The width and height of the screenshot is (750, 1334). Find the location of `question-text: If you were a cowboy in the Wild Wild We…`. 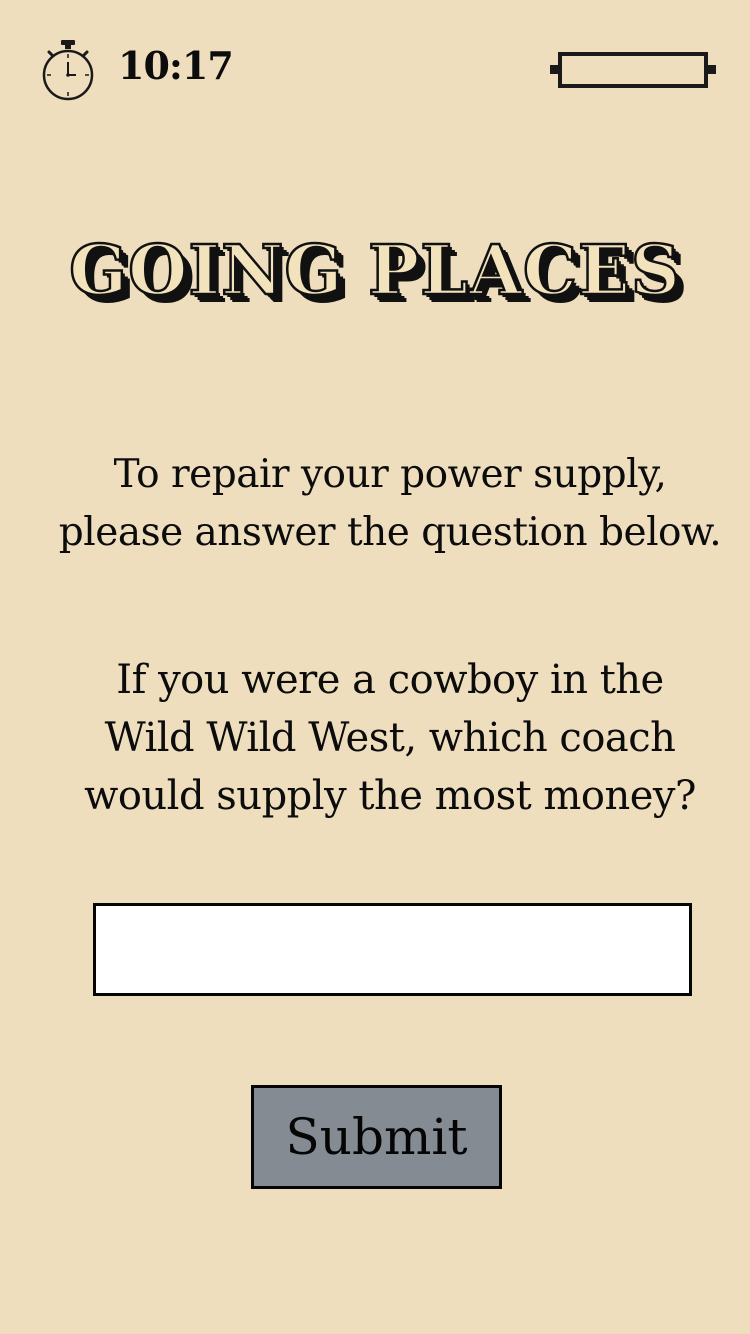

question-text: If you were a cowboy in the Wild Wild We… is located at coordinates (390, 738).